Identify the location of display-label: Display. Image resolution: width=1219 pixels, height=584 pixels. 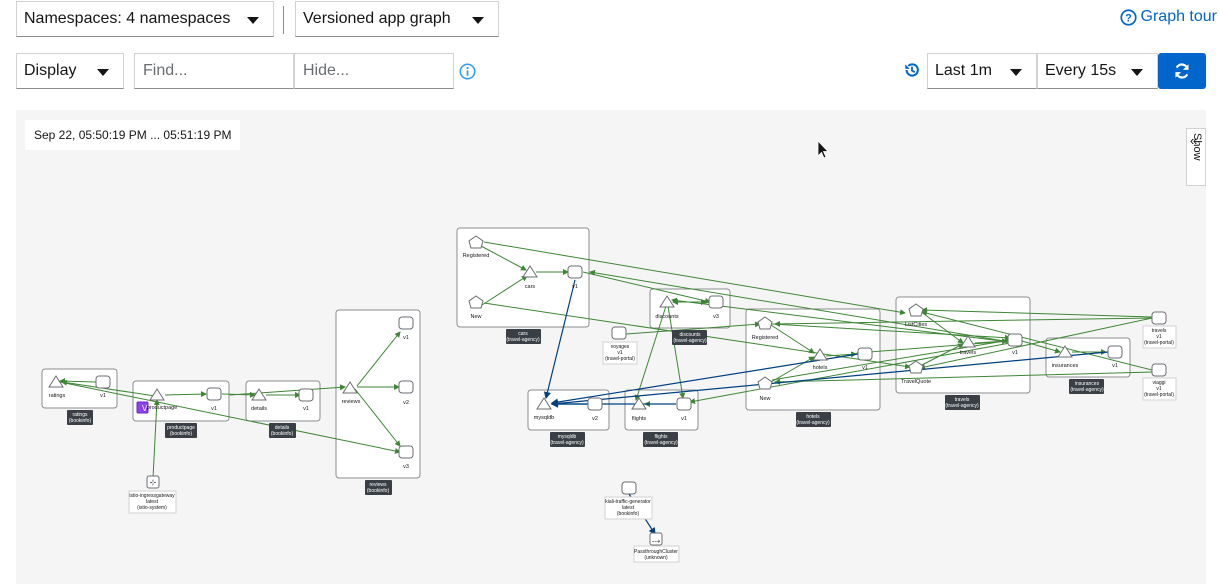
(50, 70).